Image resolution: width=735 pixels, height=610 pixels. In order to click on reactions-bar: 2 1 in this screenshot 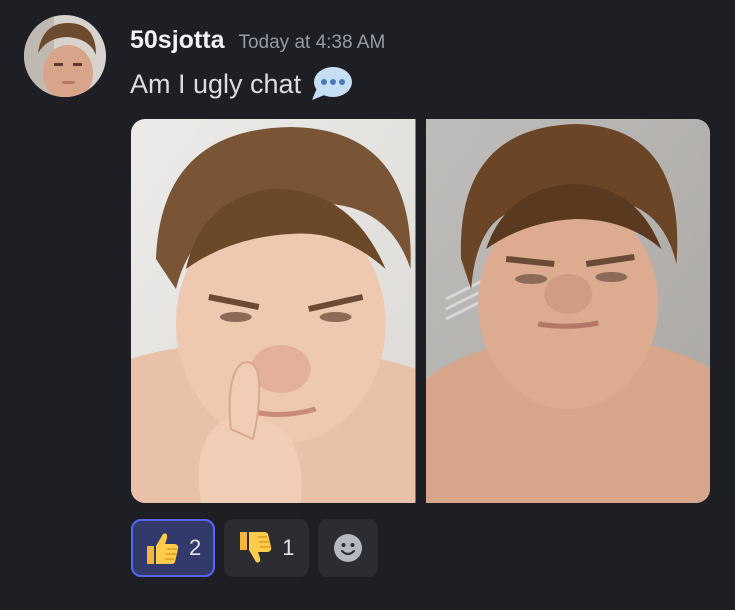, I will do `click(254, 548)`.